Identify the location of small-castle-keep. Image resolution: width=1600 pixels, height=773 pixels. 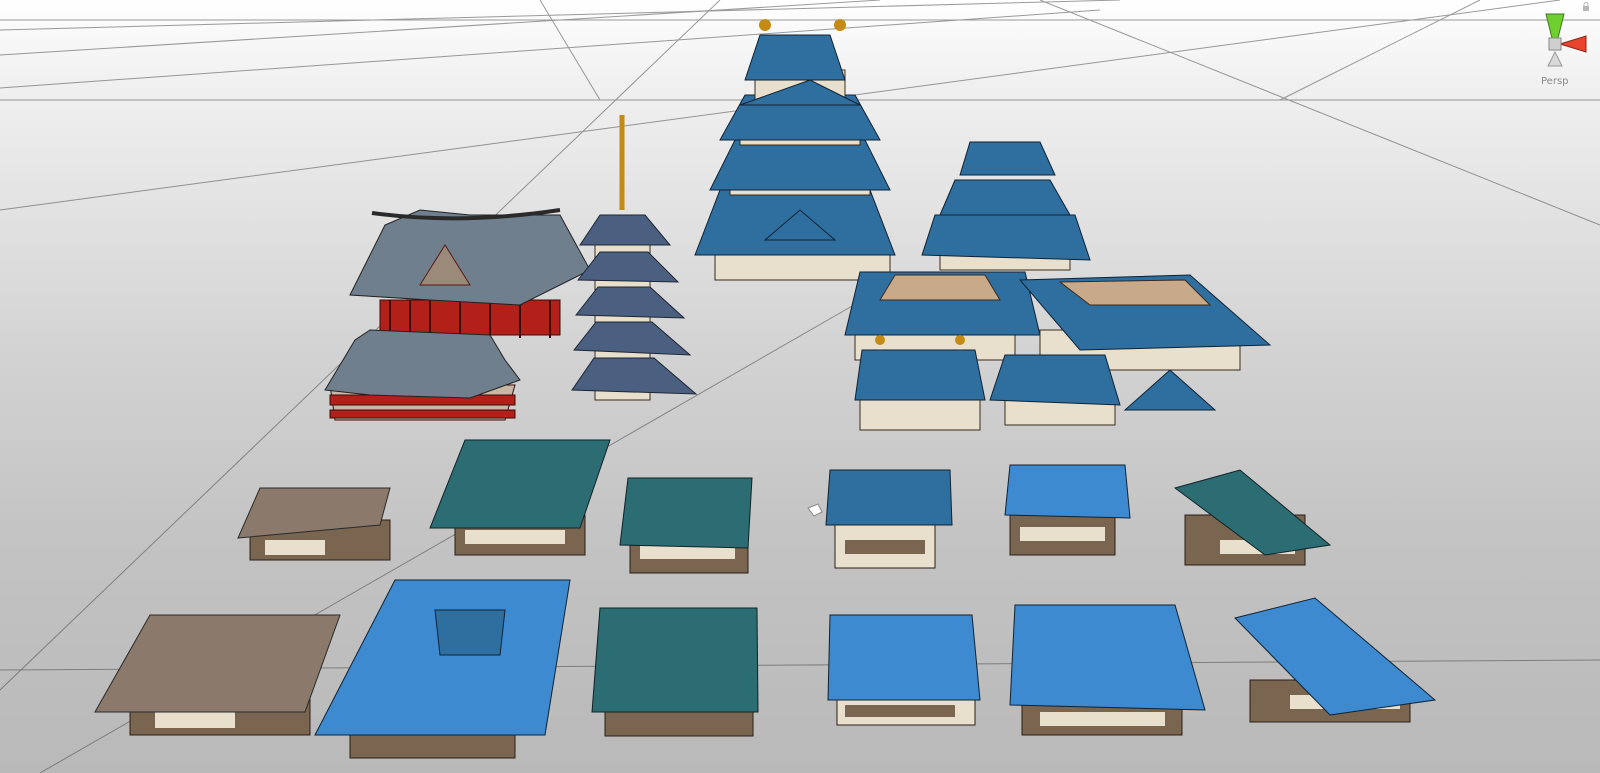
(1006, 206).